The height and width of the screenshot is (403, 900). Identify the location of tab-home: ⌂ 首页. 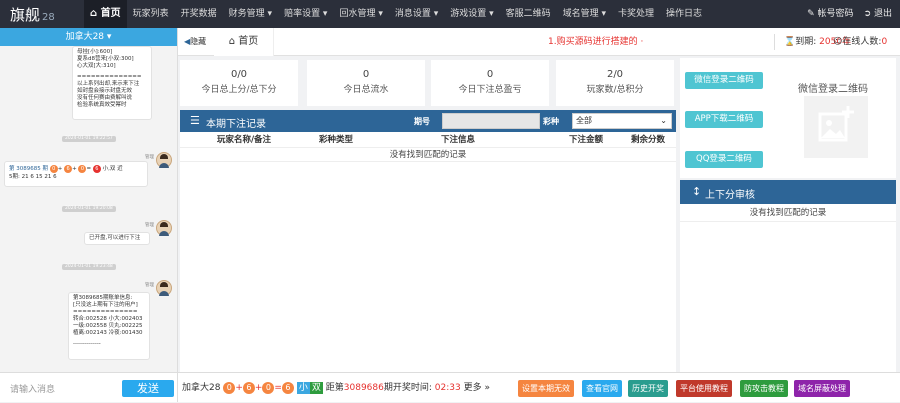
(244, 42).